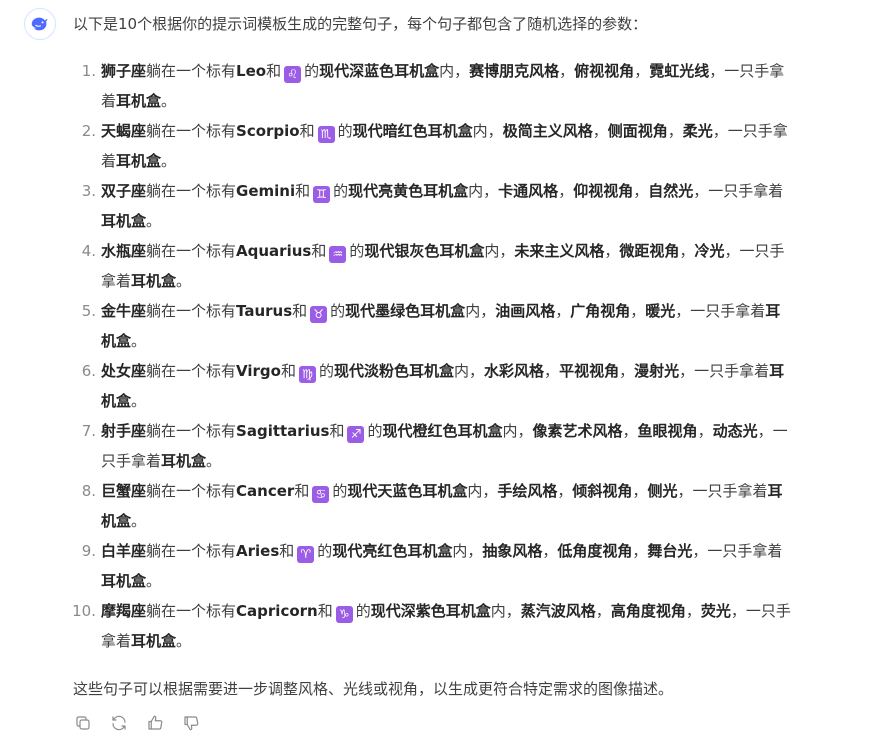 This screenshot has height=750, width=880. Describe the element at coordinates (760, 611) in the screenshot. I see `text: ，一只手` at that location.